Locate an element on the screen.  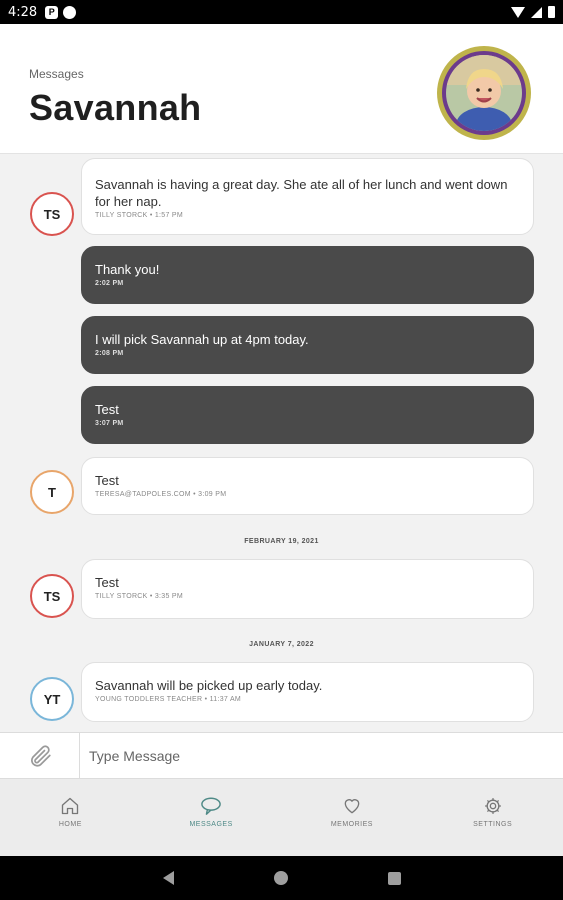
heart-icon is located at coordinates (352, 806).